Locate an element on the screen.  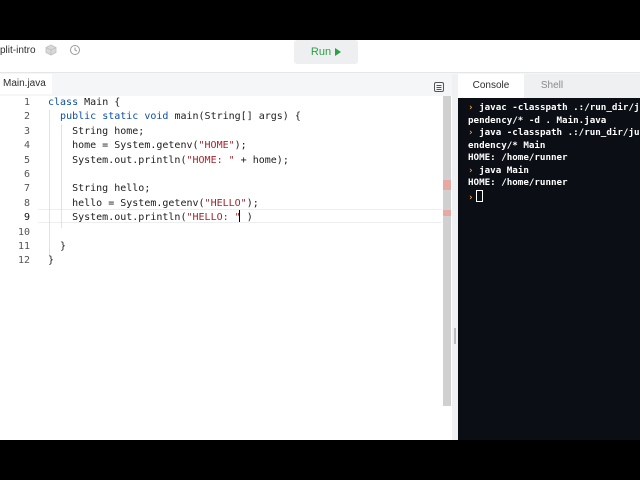
code-text: + home); is located at coordinates (261, 160).